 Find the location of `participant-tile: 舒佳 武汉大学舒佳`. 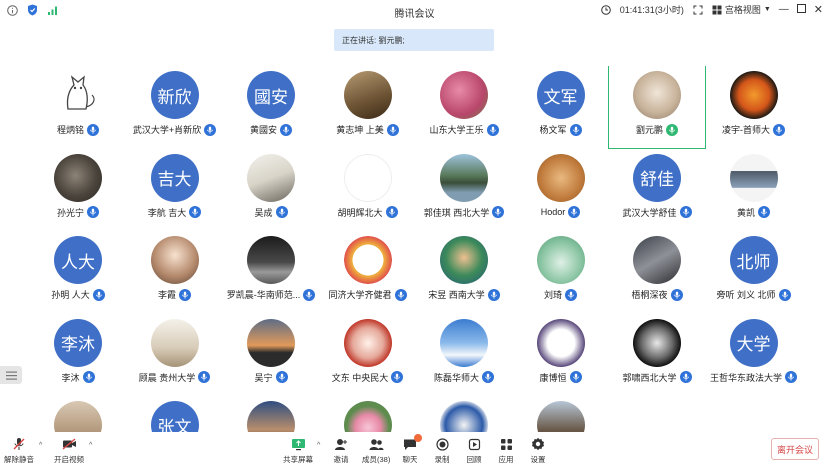

participant-tile: 舒佳 武汉大学舒佳 is located at coordinates (657, 190).